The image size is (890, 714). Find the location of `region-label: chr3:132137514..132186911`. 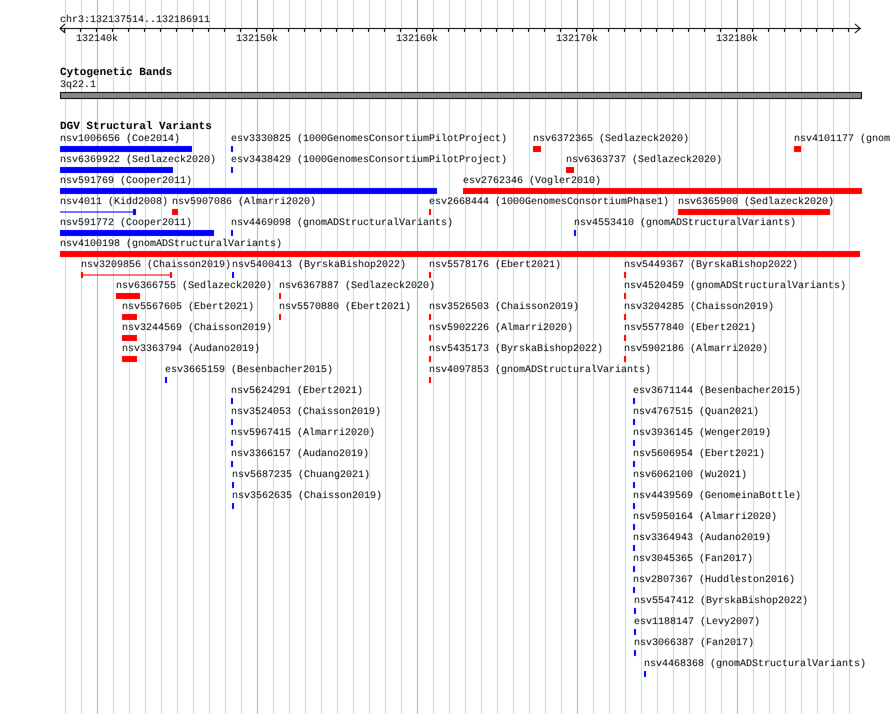

region-label: chr3:132137514..132186911 is located at coordinates (135, 20).